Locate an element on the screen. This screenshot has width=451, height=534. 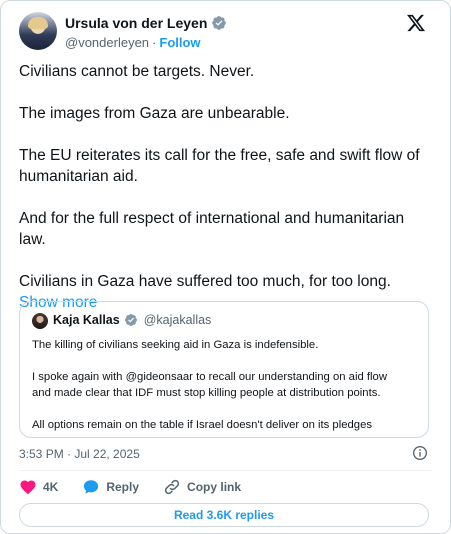
author-name-row: Ursula von der Leyen is located at coordinates (146, 23).